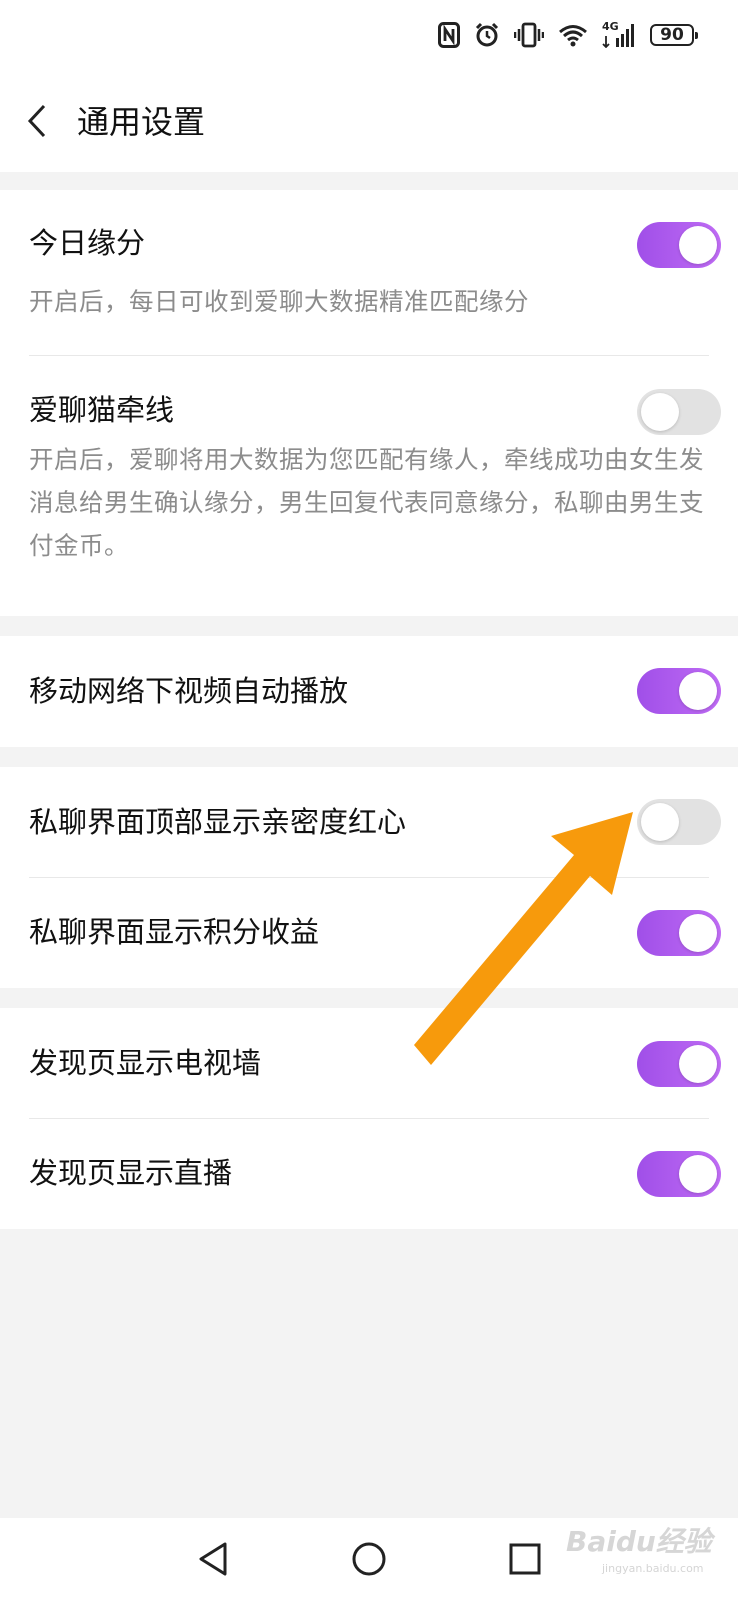  Describe the element at coordinates (189, 691) in the screenshot. I see `setting-title: 移动网络下视频自动播放` at that location.